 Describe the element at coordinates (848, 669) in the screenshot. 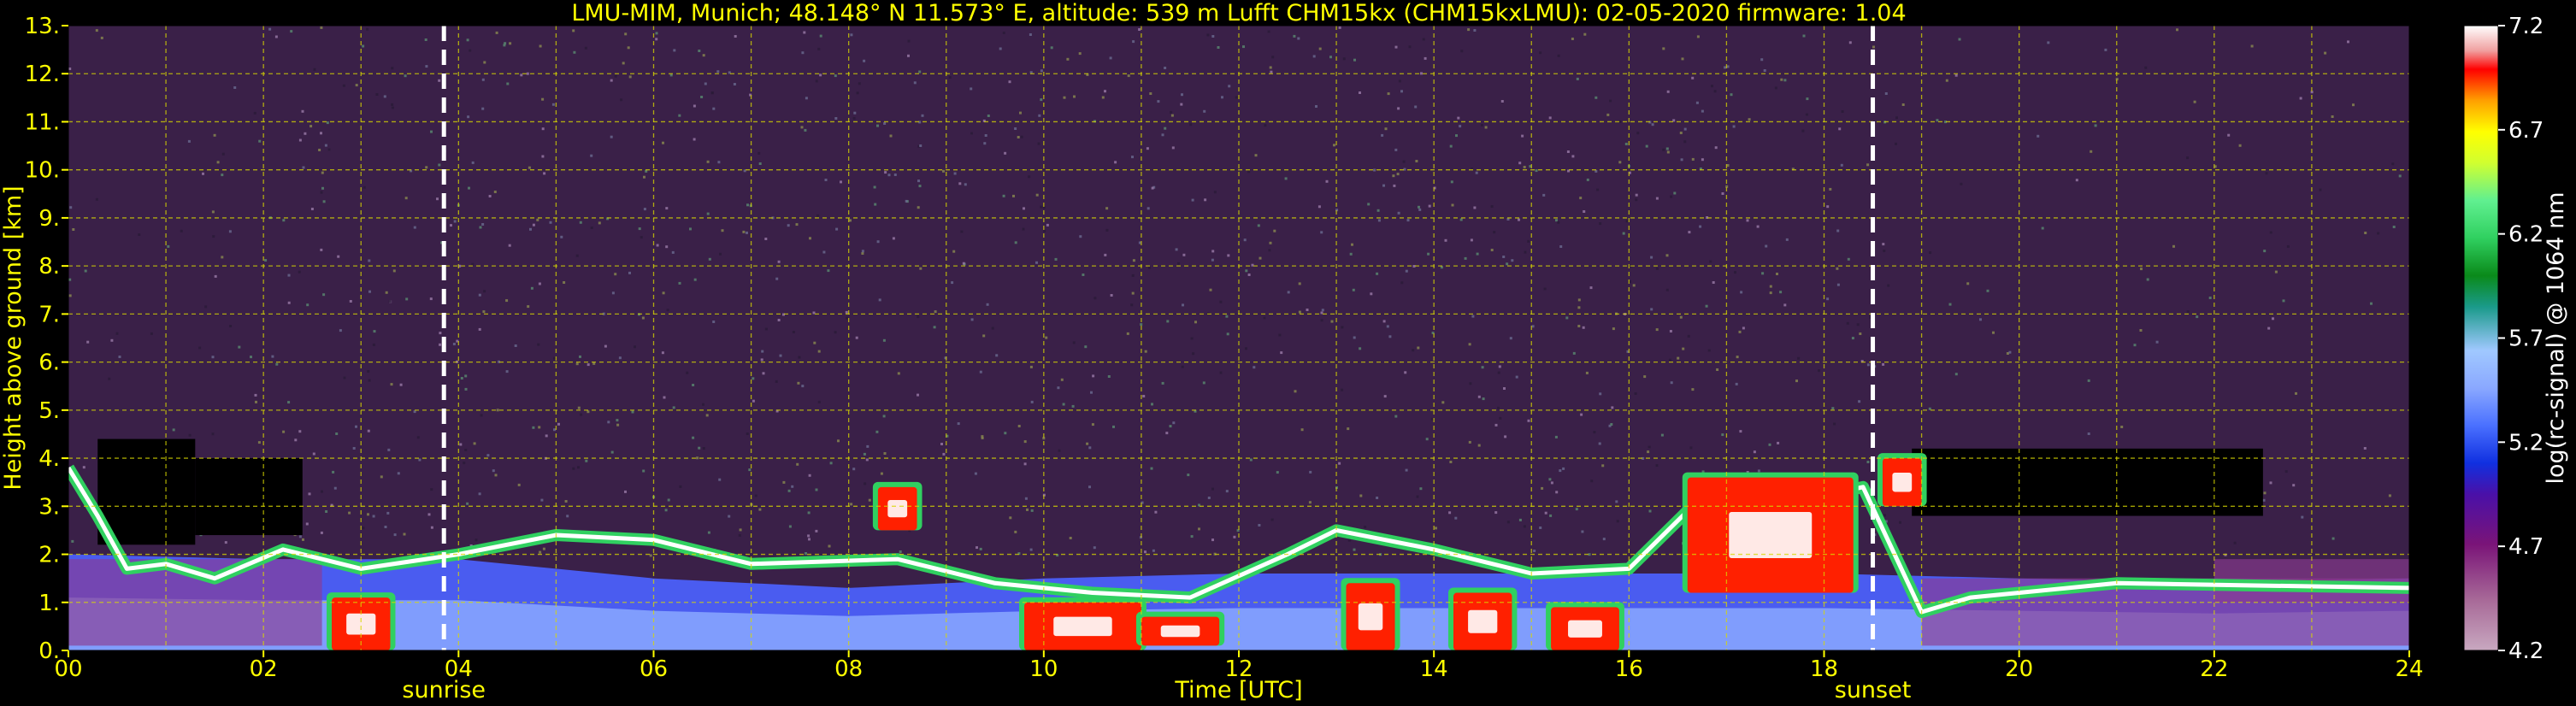

I see `x-tick-label: 08` at that location.